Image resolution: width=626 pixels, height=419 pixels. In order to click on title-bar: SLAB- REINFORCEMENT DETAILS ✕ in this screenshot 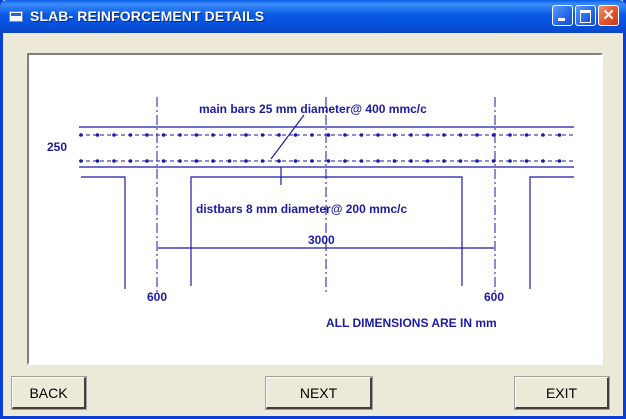, I will do `click(313, 16)`.